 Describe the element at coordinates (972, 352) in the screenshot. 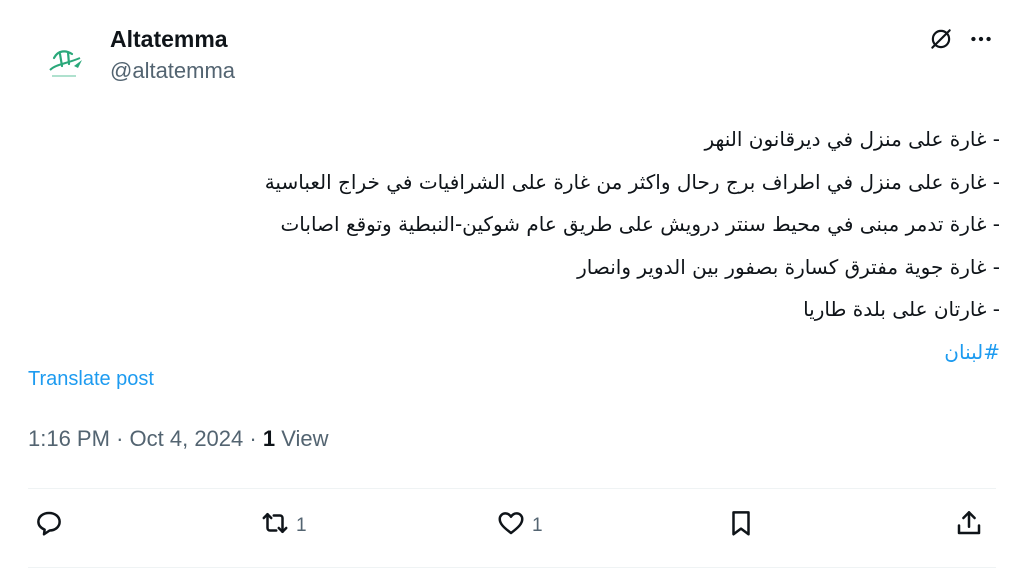

I see `hashtag-link: #لبنان` at that location.